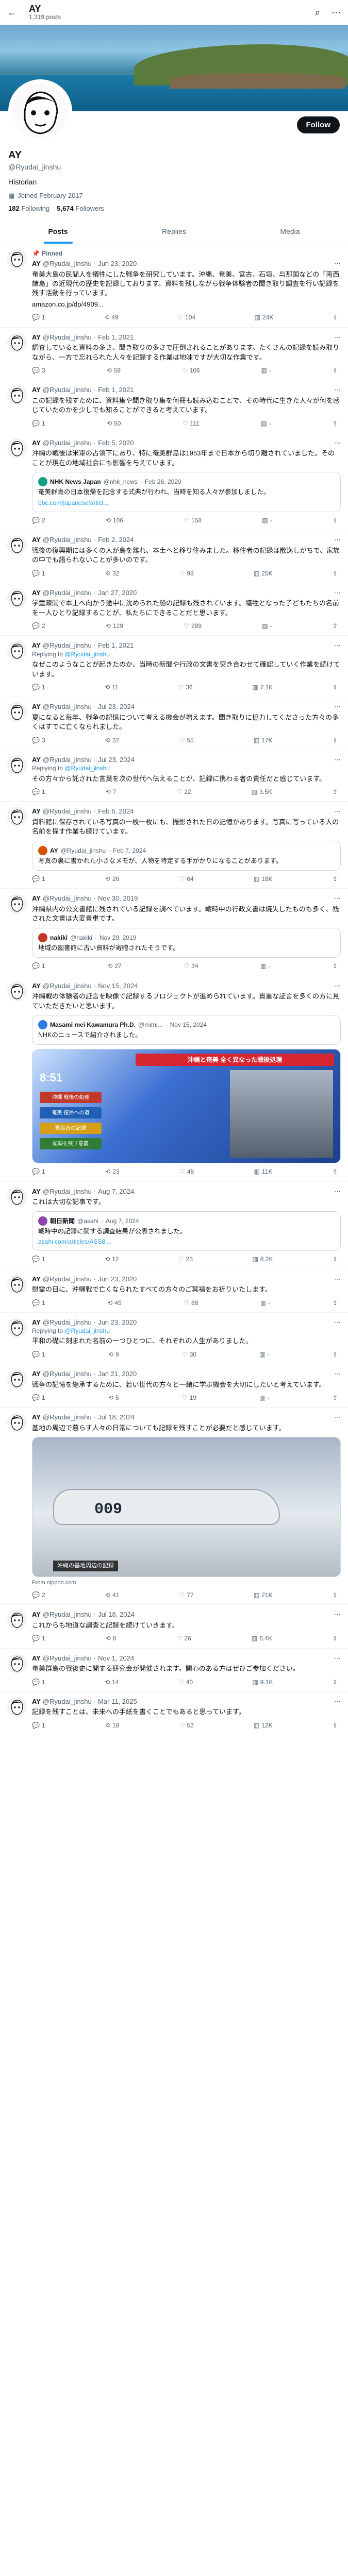  I want to click on views-button: ▥ 7.1K, so click(262, 687).